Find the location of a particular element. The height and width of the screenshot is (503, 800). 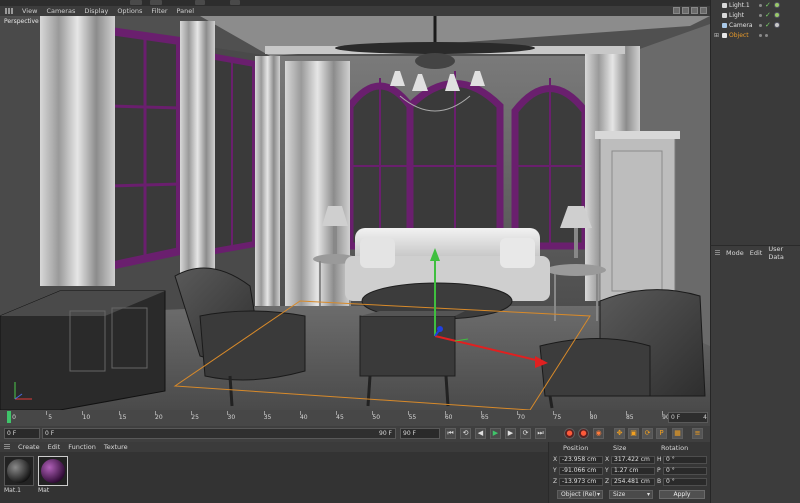

material-menu-texture: Texture is located at coordinates (116, 447).